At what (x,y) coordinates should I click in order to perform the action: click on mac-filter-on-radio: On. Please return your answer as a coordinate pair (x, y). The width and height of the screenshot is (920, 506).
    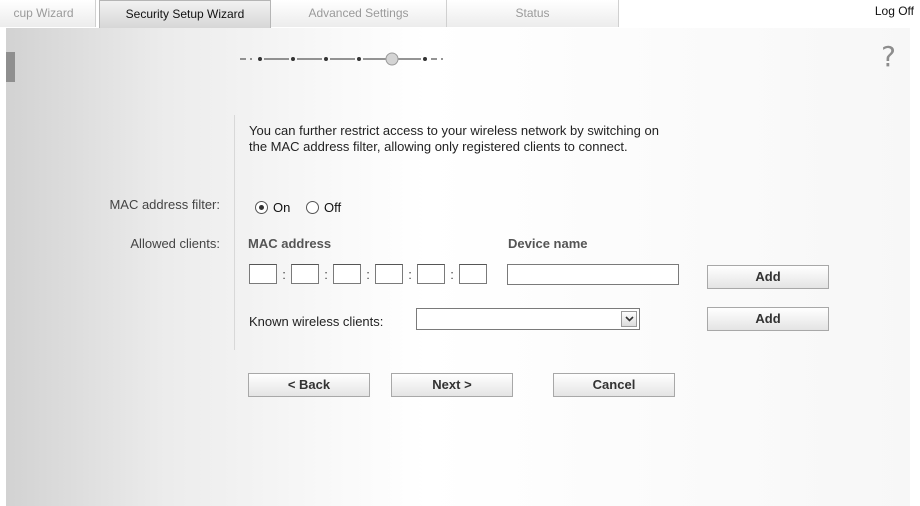
    Looking at the image, I should click on (272, 207).